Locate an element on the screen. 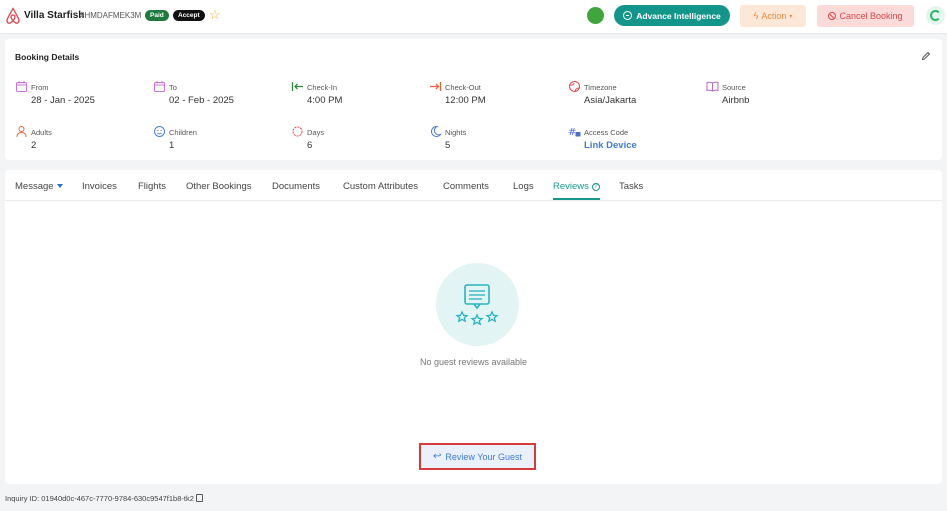  adults-field: Adults 2 is located at coordinates (75, 139).